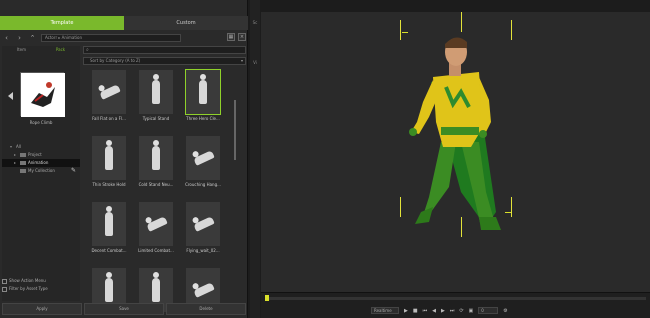 Image resolution: width=650 pixels, height=318 pixels. What do you see at coordinates (87, 50) in the screenshot?
I see `search-icon: ⌕` at bounding box center [87, 50].